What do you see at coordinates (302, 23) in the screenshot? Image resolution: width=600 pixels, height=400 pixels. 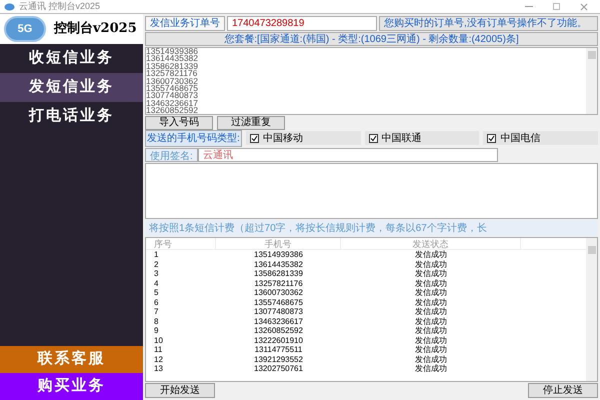 I see `order-field: 1740473289819` at bounding box center [302, 23].